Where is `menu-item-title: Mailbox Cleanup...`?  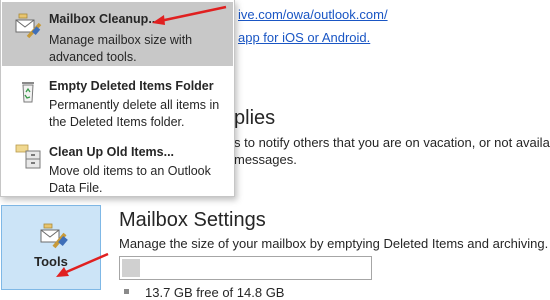
menu-item-title: Mailbox Cleanup... is located at coordinates (104, 19).